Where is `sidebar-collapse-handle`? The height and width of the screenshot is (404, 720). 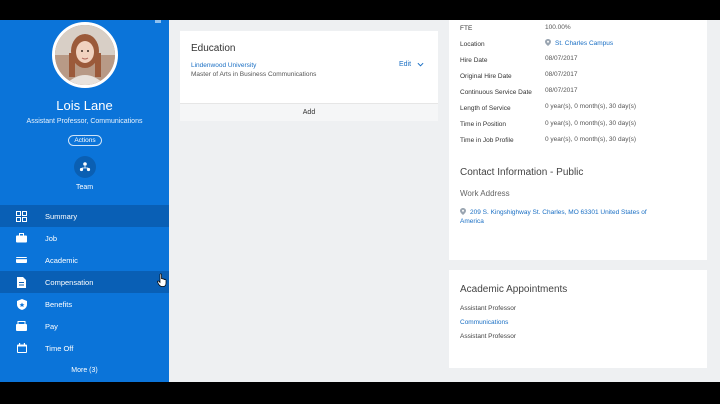 sidebar-collapse-handle is located at coordinates (158, 21).